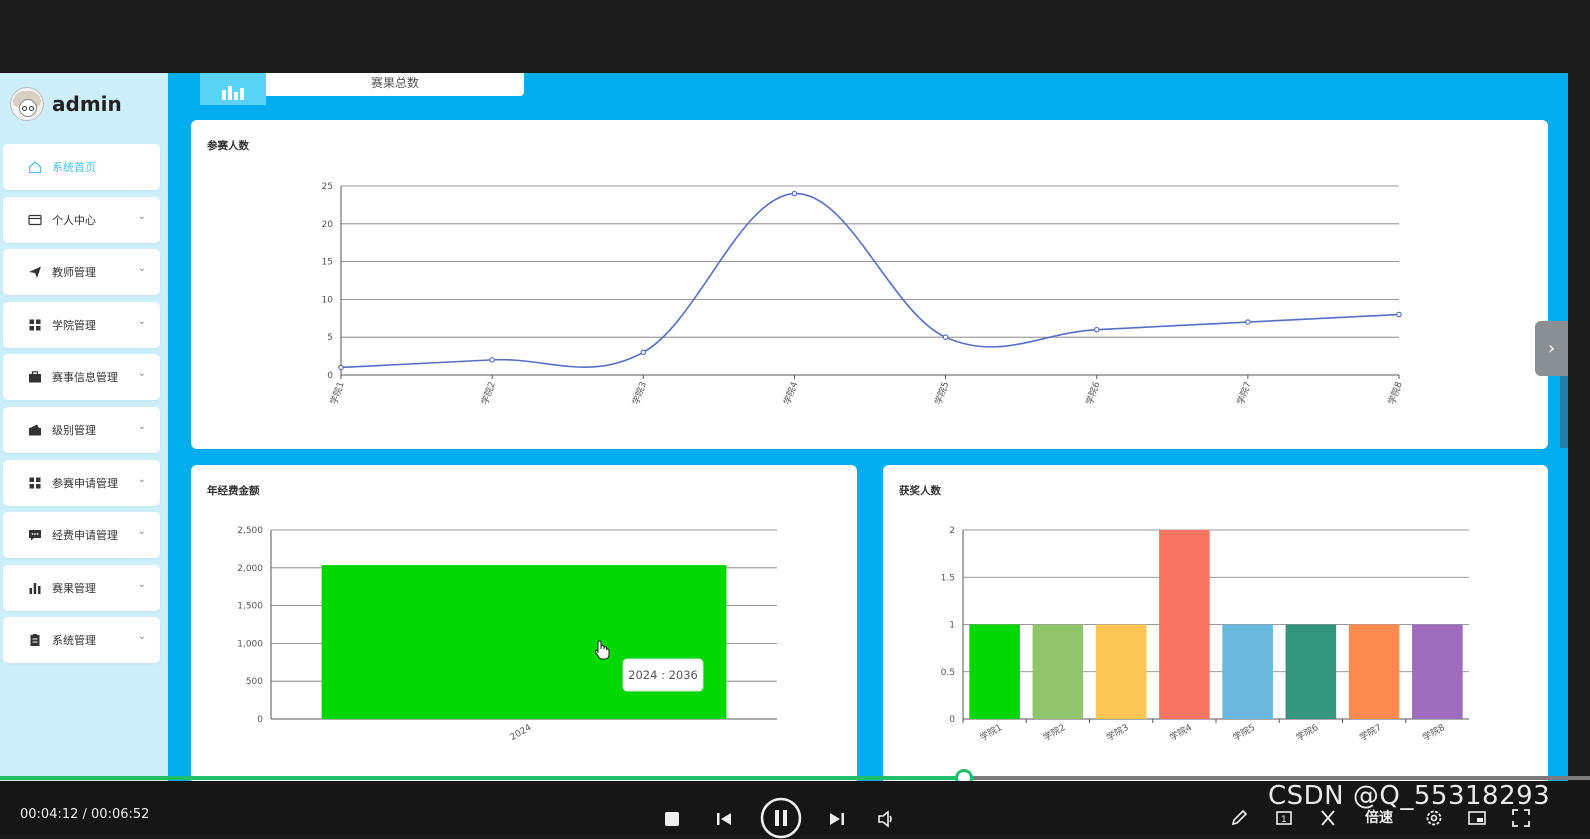  Describe the element at coordinates (74, 273) in the screenshot. I see `sidebar-item-label: 教师管理` at that location.